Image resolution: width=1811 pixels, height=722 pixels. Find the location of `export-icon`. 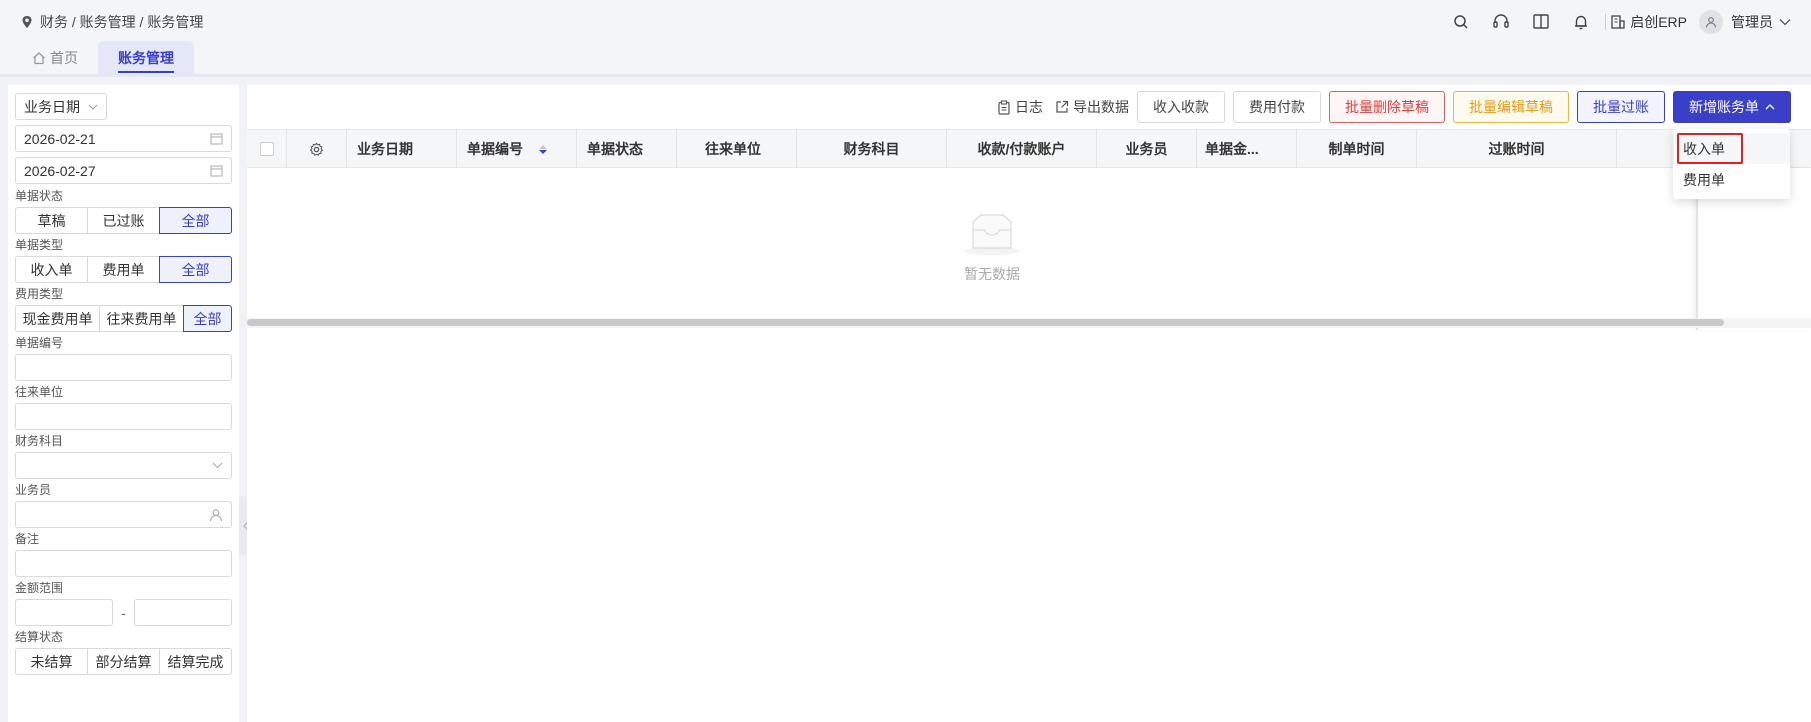

export-icon is located at coordinates (1062, 106).